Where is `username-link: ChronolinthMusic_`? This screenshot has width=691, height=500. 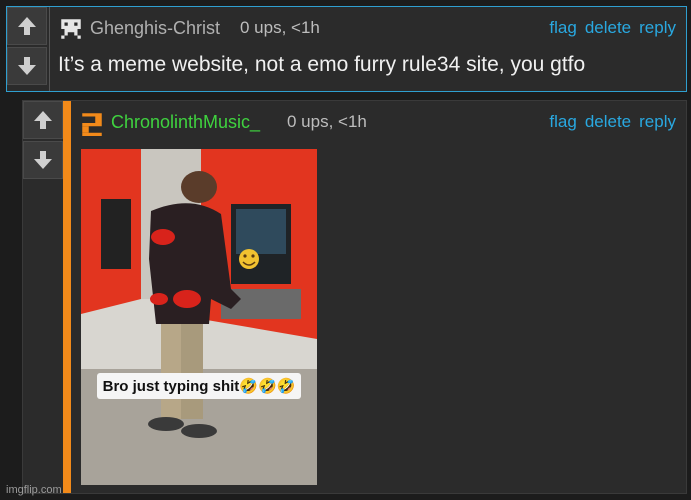 username-link: ChronolinthMusic_ is located at coordinates (185, 122).